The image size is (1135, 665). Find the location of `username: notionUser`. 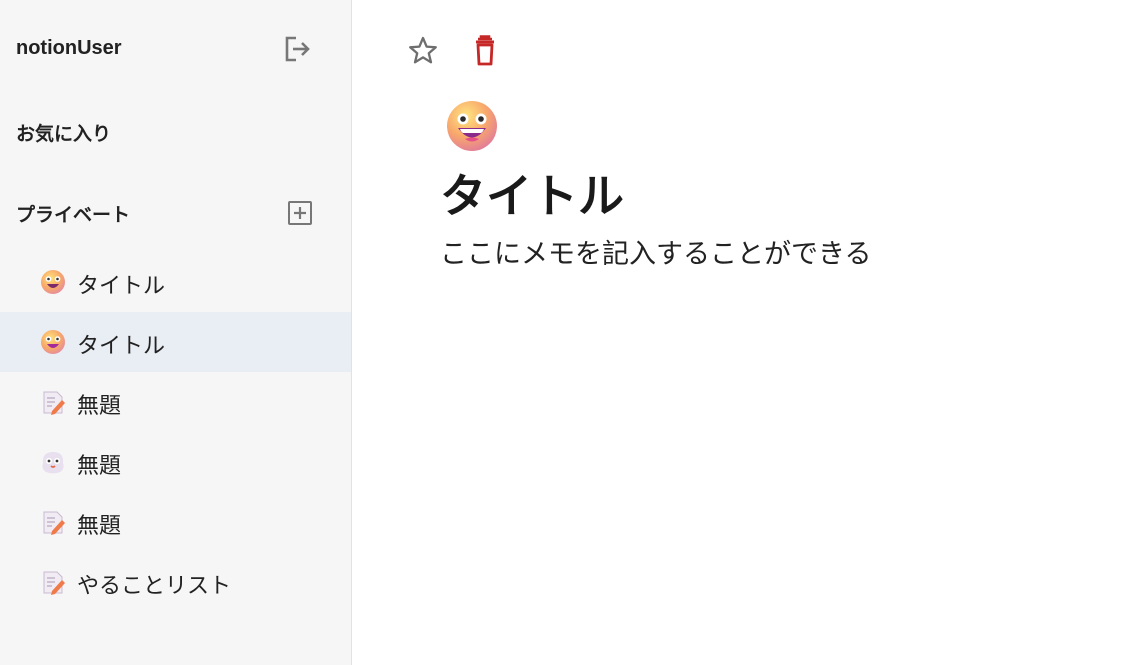

username: notionUser is located at coordinates (69, 48).